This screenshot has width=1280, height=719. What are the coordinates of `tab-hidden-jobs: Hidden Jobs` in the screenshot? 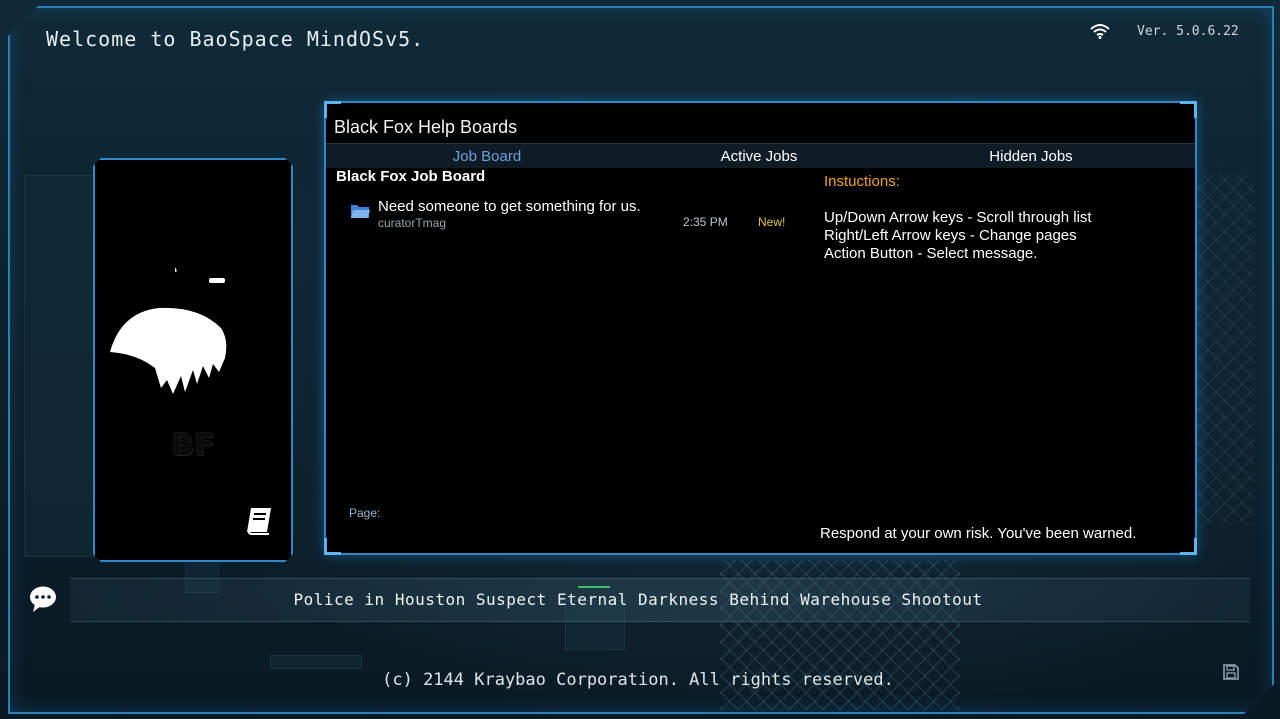 It's located at (1031, 156).